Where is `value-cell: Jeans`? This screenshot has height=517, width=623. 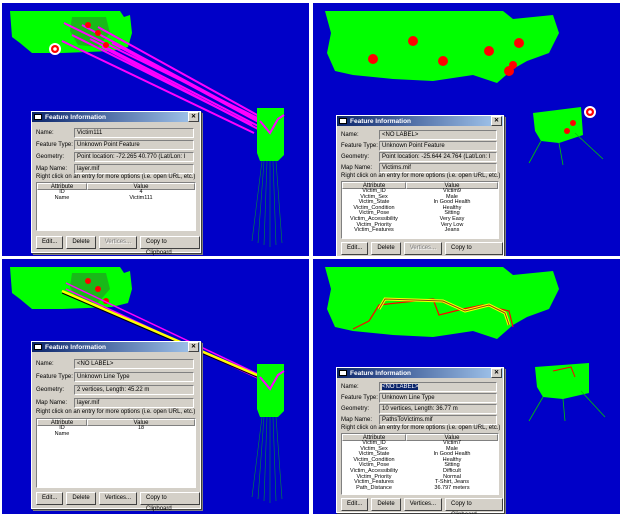
value-cell: Jeans is located at coordinates (452, 230).